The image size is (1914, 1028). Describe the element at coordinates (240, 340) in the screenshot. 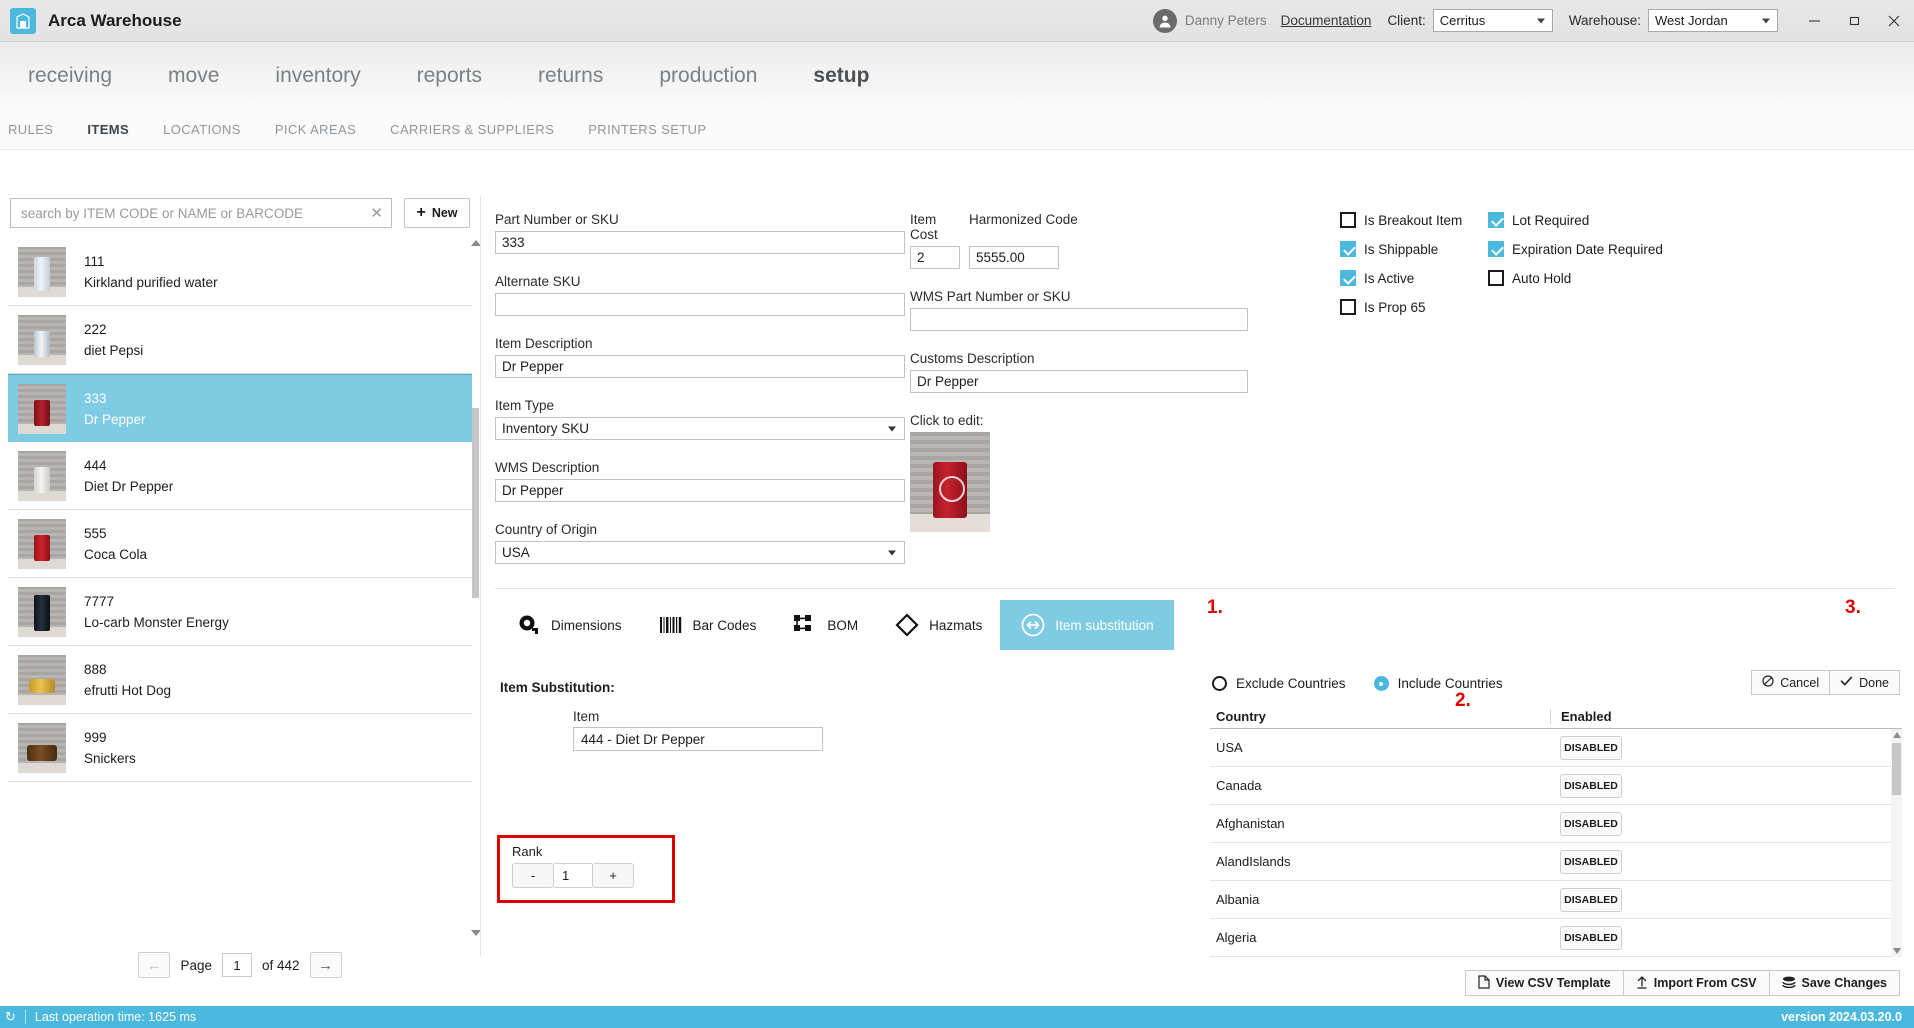

I see `list-item: 222 diet Pepsi` at that location.